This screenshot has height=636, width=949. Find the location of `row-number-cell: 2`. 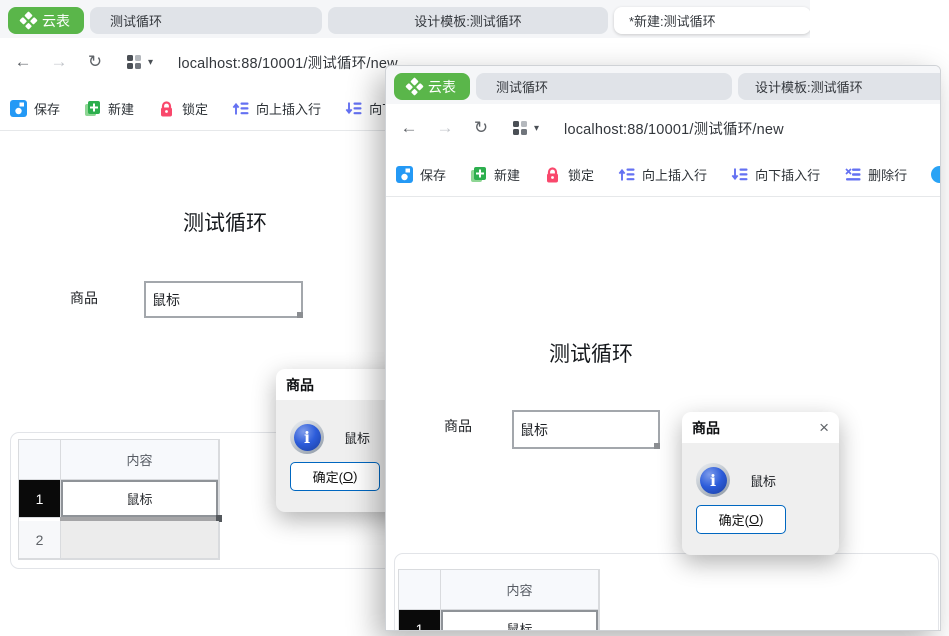

row-number-cell: 2 is located at coordinates (40, 540).